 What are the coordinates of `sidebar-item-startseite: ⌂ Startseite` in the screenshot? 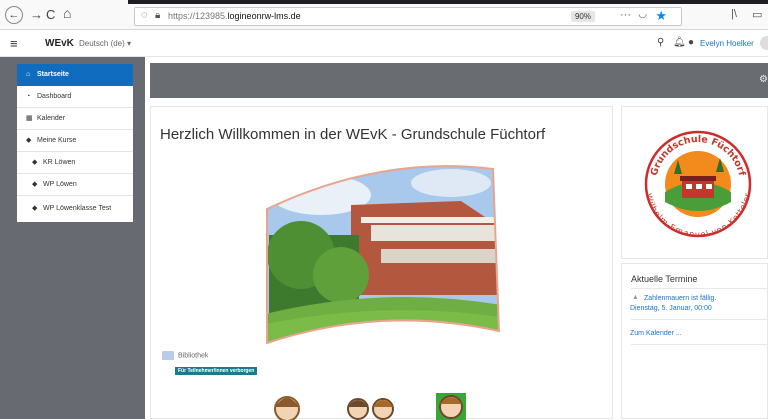 It's located at (75, 75).